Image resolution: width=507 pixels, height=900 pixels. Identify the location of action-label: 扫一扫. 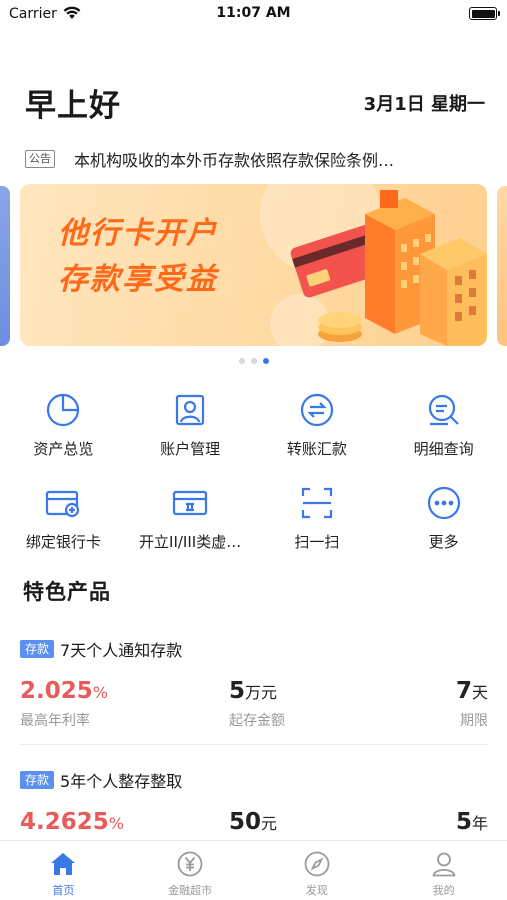
(317, 542).